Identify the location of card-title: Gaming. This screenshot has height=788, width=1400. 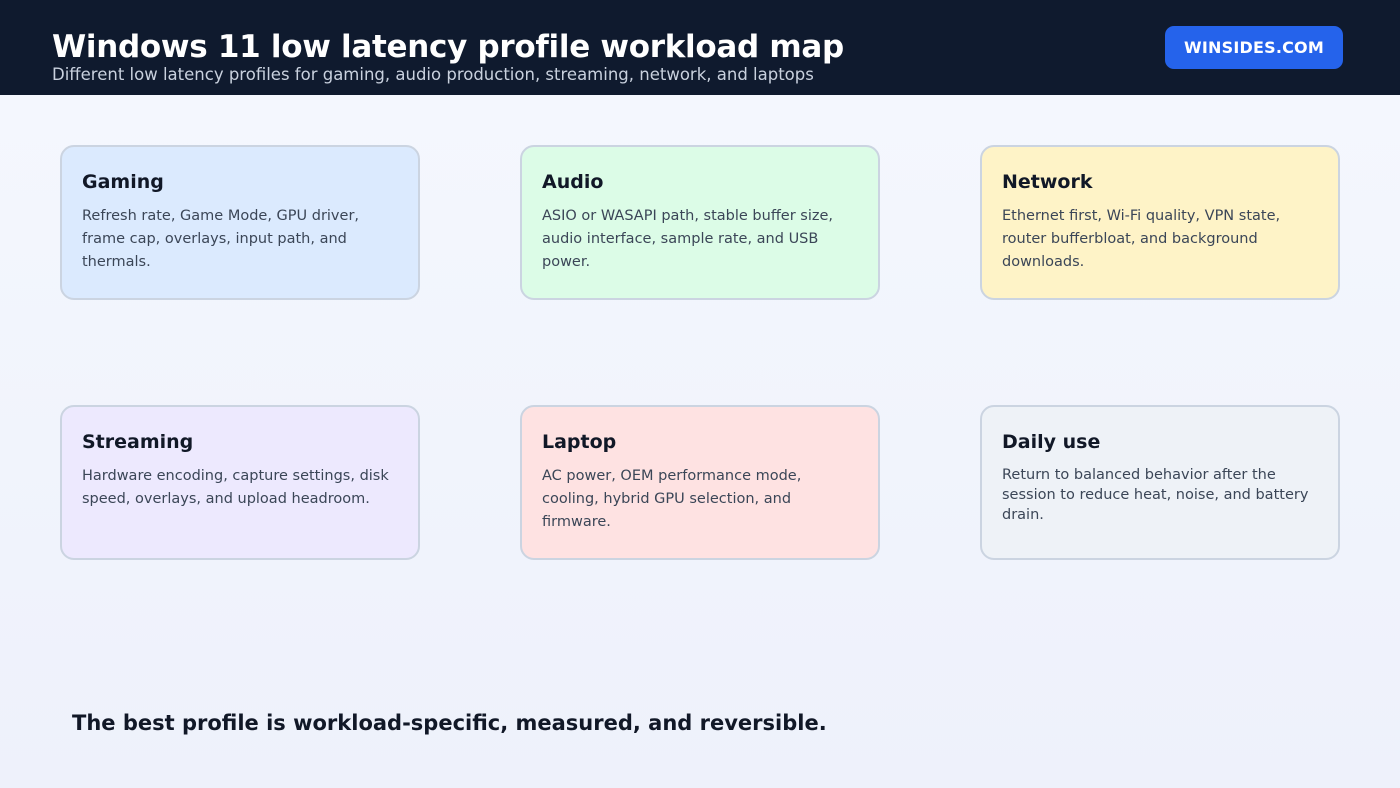
(123, 182).